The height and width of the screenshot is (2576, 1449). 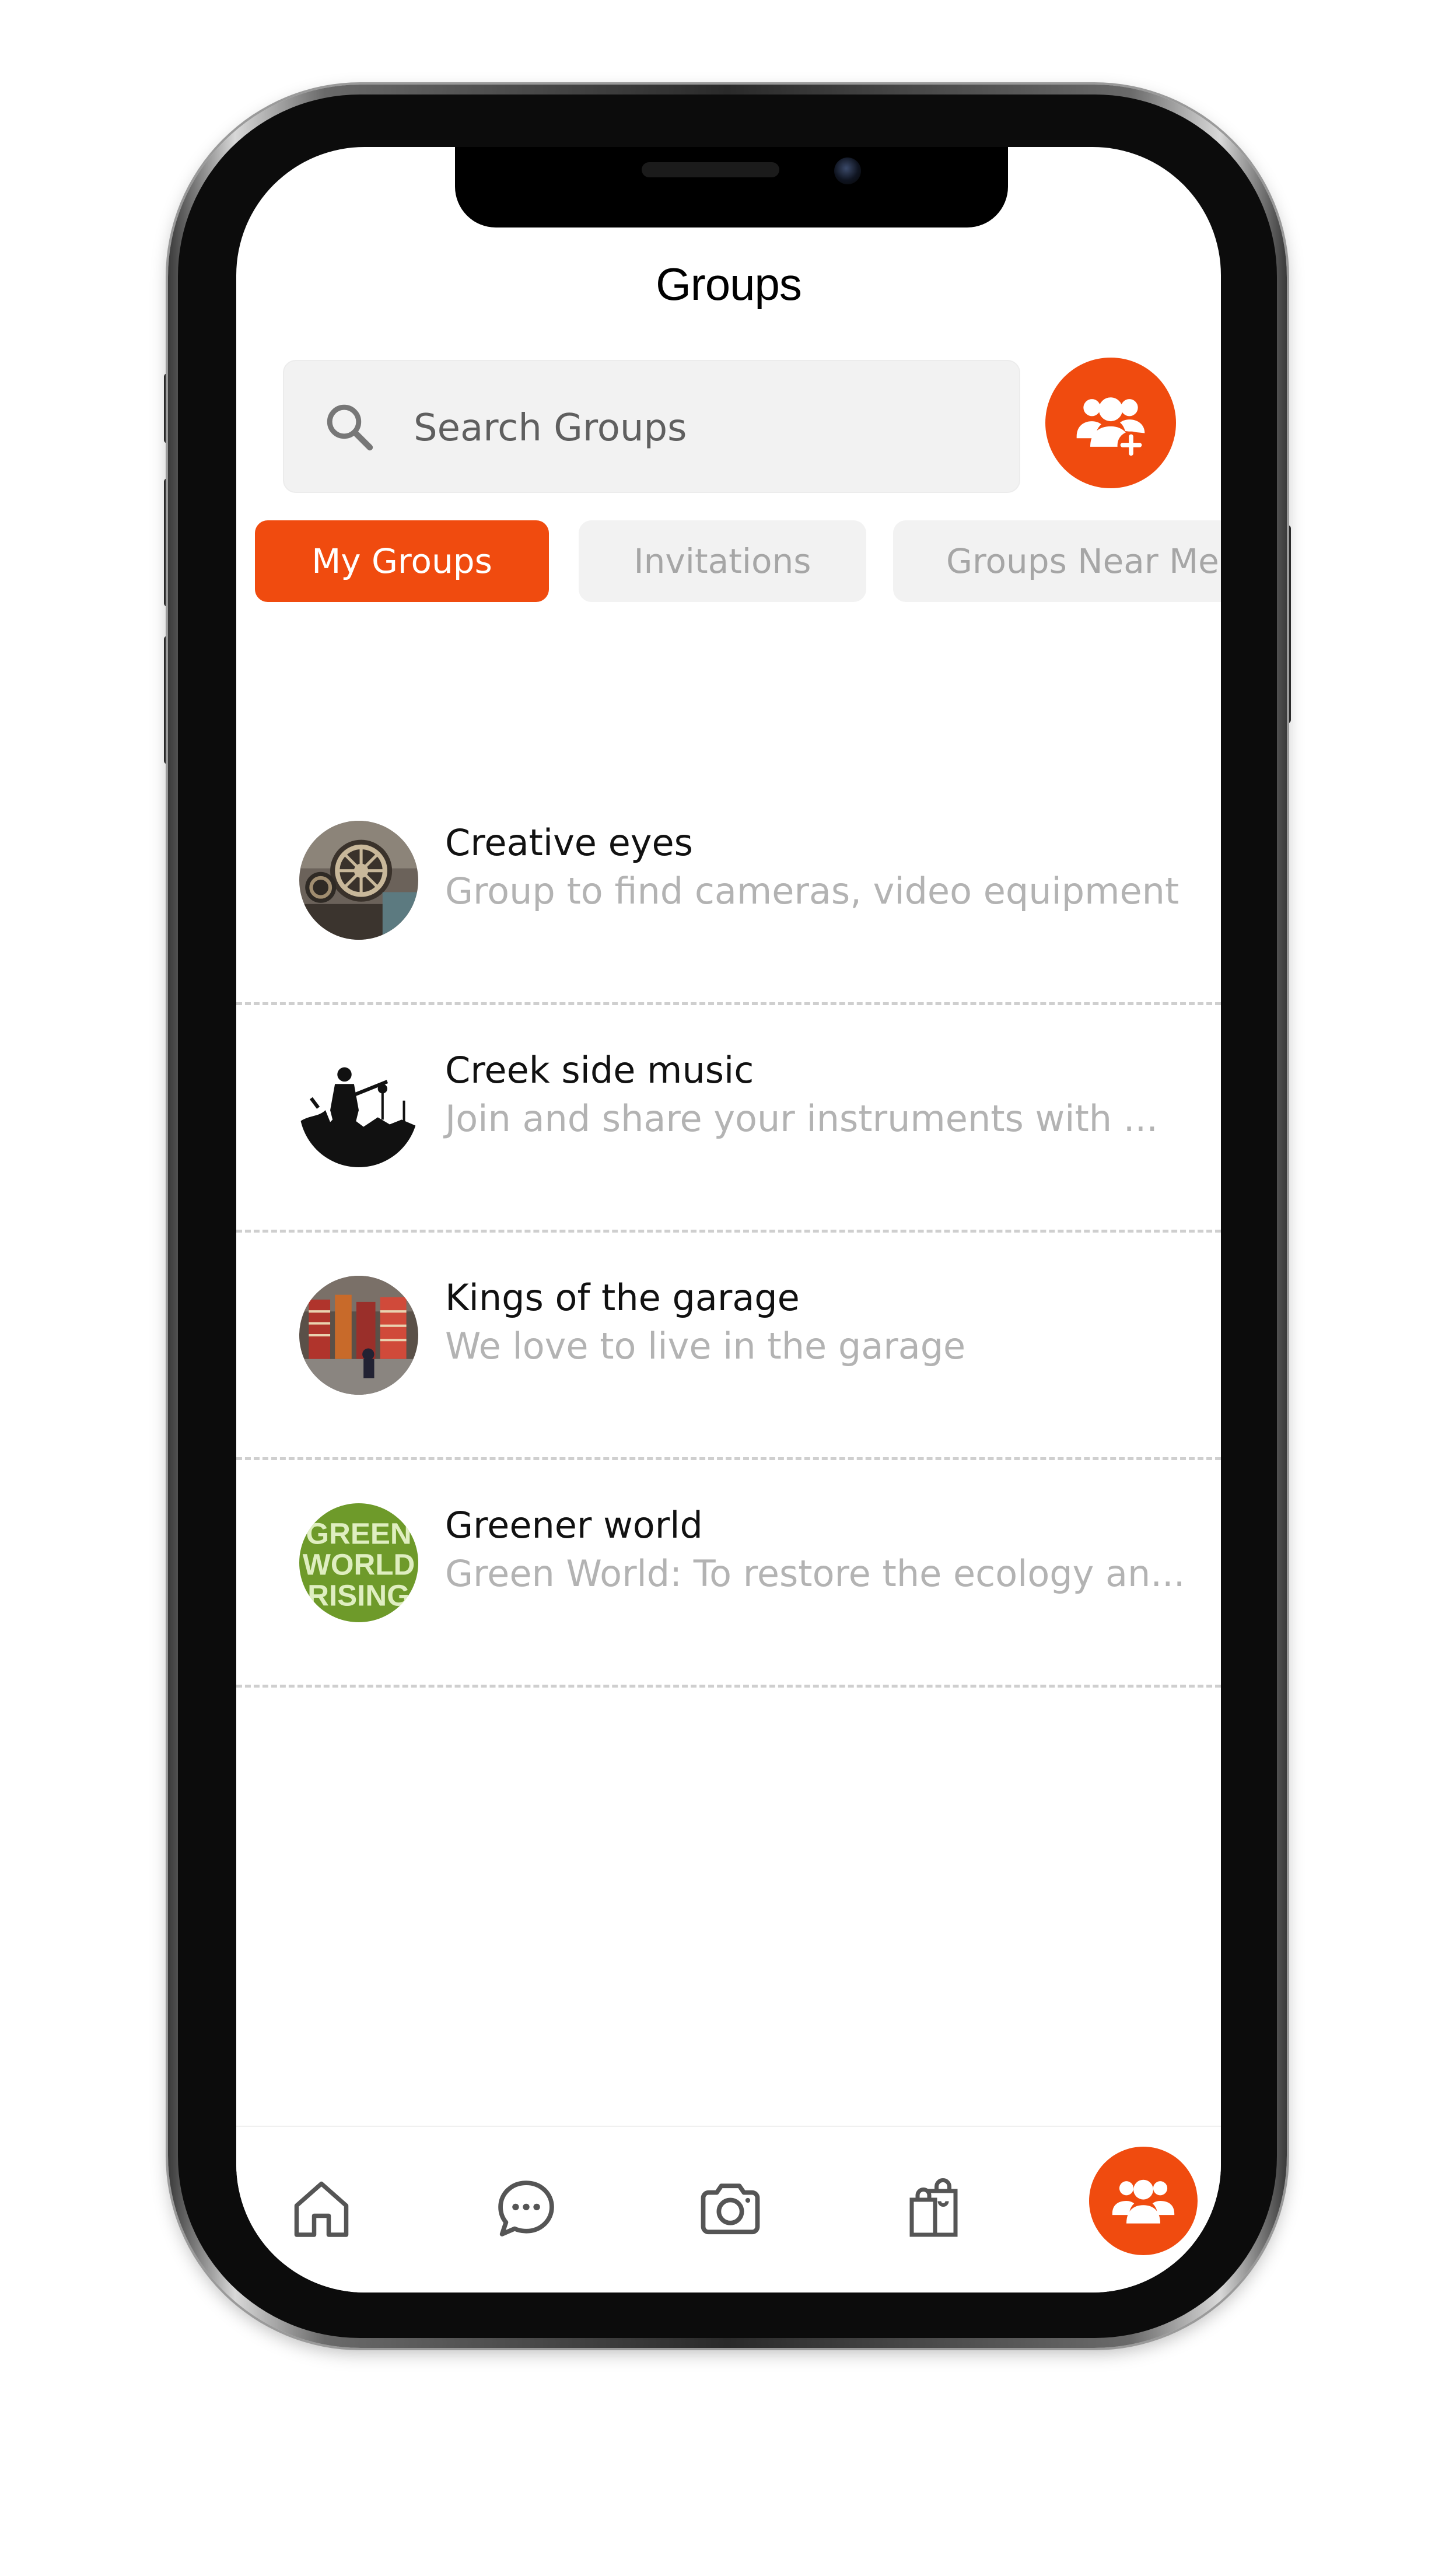 What do you see at coordinates (731, 187) in the screenshot?
I see `notch` at bounding box center [731, 187].